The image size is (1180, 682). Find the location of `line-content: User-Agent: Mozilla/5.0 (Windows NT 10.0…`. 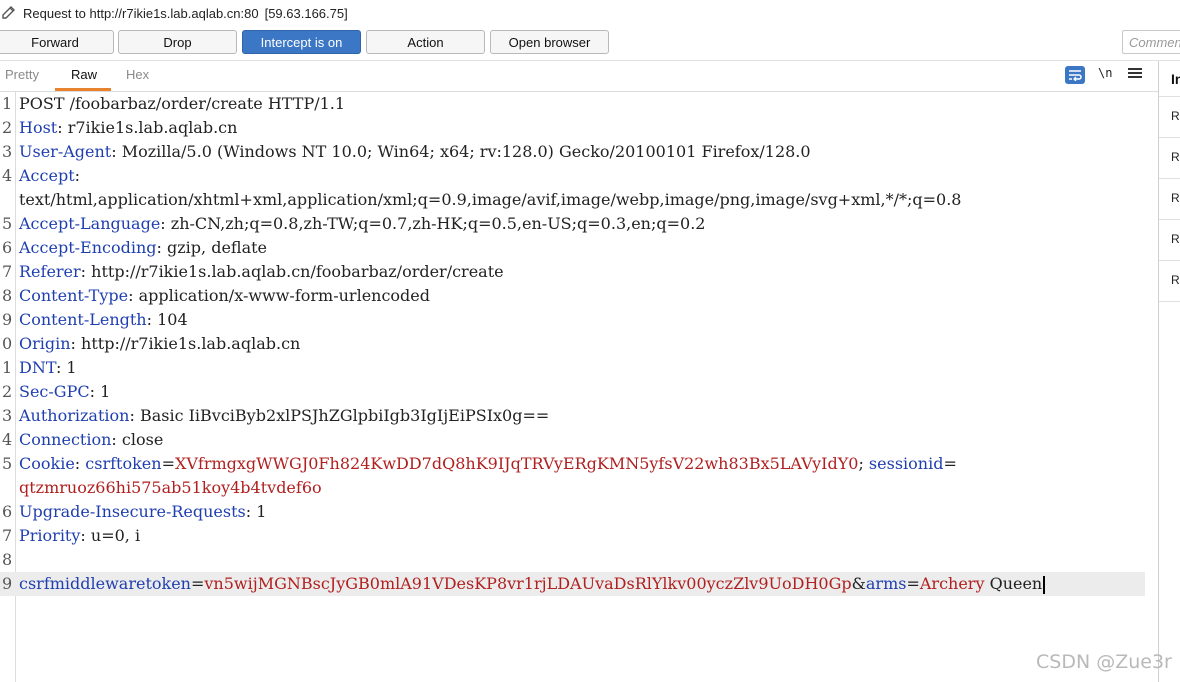

line-content: User-Agent: Mozilla/5.0 (Windows NT 10.0… is located at coordinates (415, 152).